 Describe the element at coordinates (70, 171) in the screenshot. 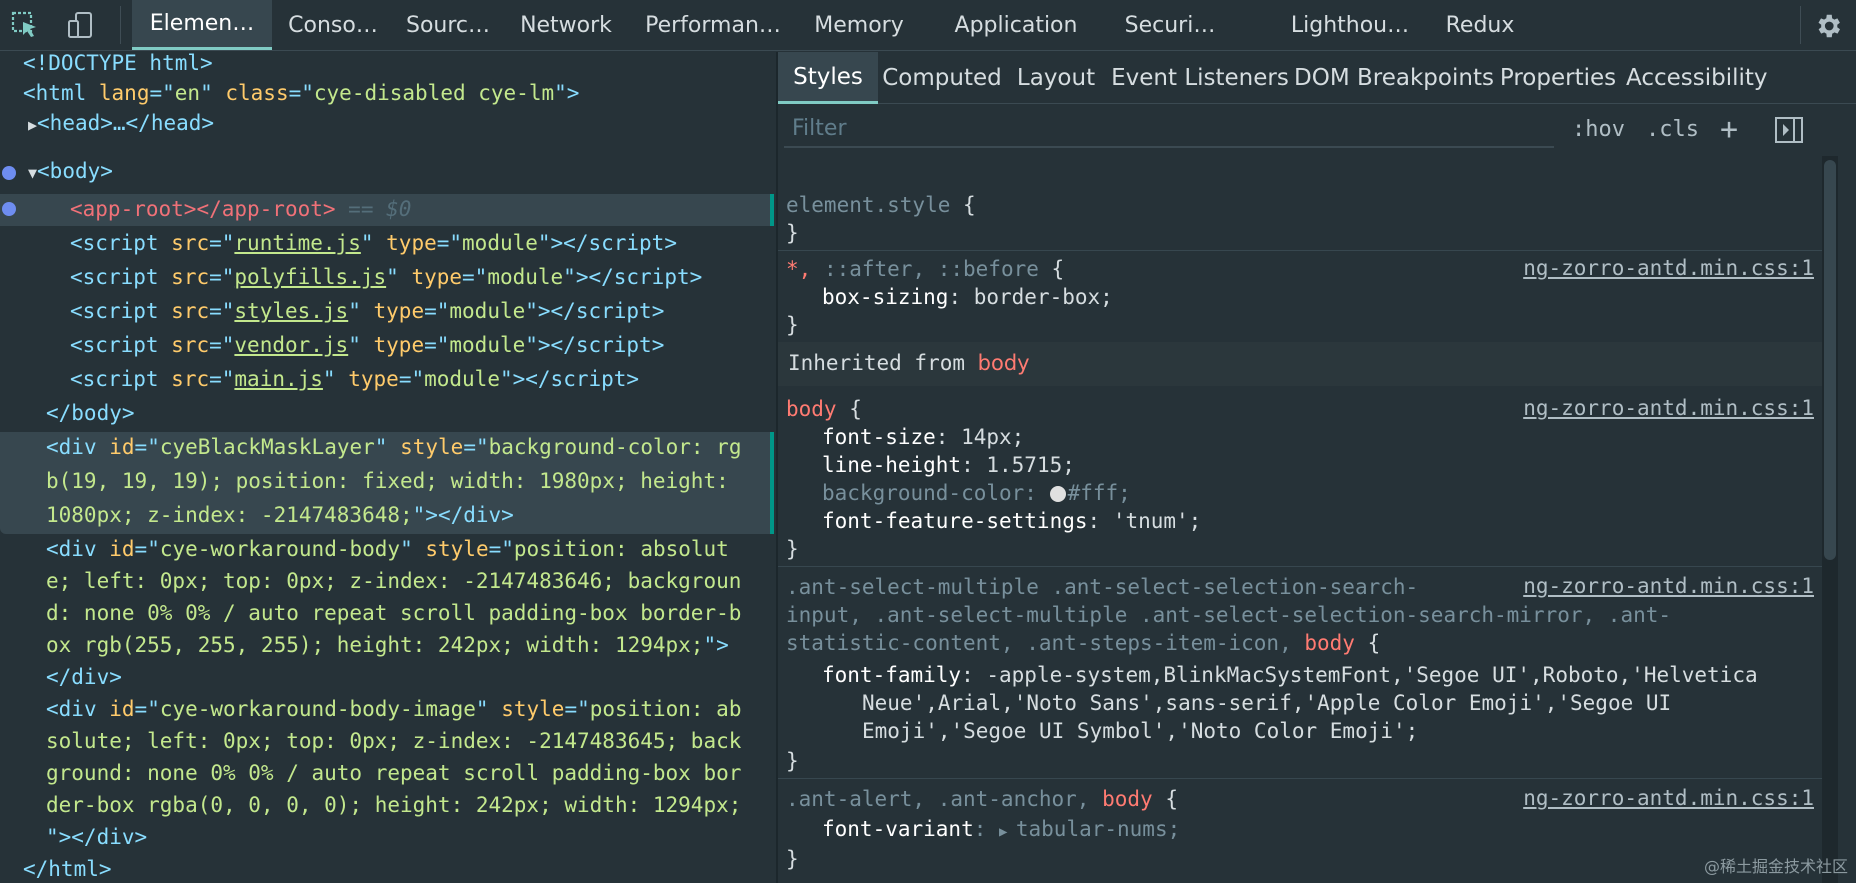

I see `body-node: ▼<body>` at that location.